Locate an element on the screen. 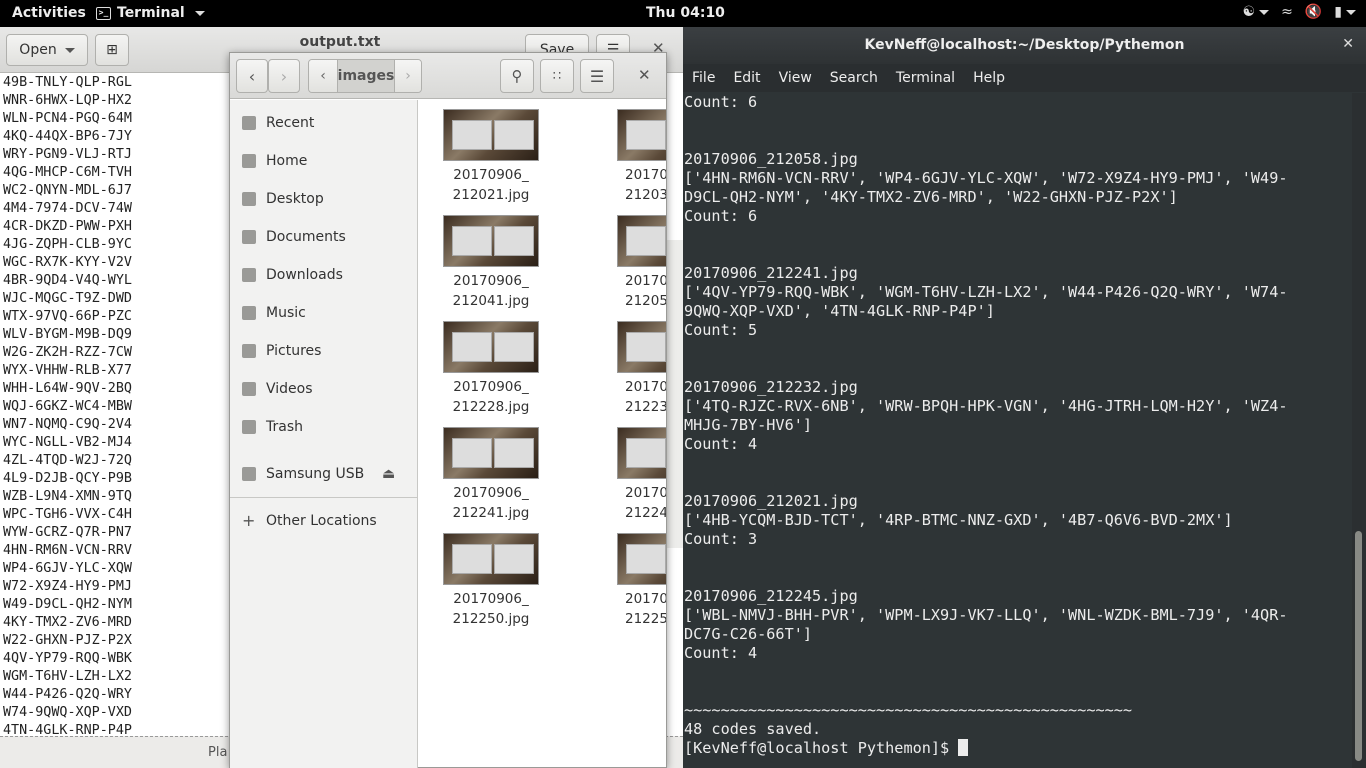 The image size is (1366, 768). editor-line: 4CR-DKZD-PWW-PXH is located at coordinates (67, 226).